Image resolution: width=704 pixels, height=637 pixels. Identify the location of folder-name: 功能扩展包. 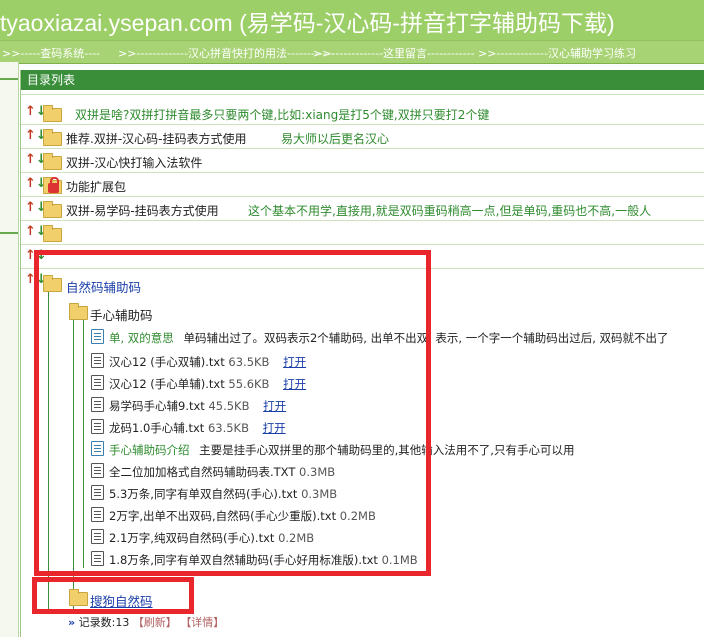
(96, 186).